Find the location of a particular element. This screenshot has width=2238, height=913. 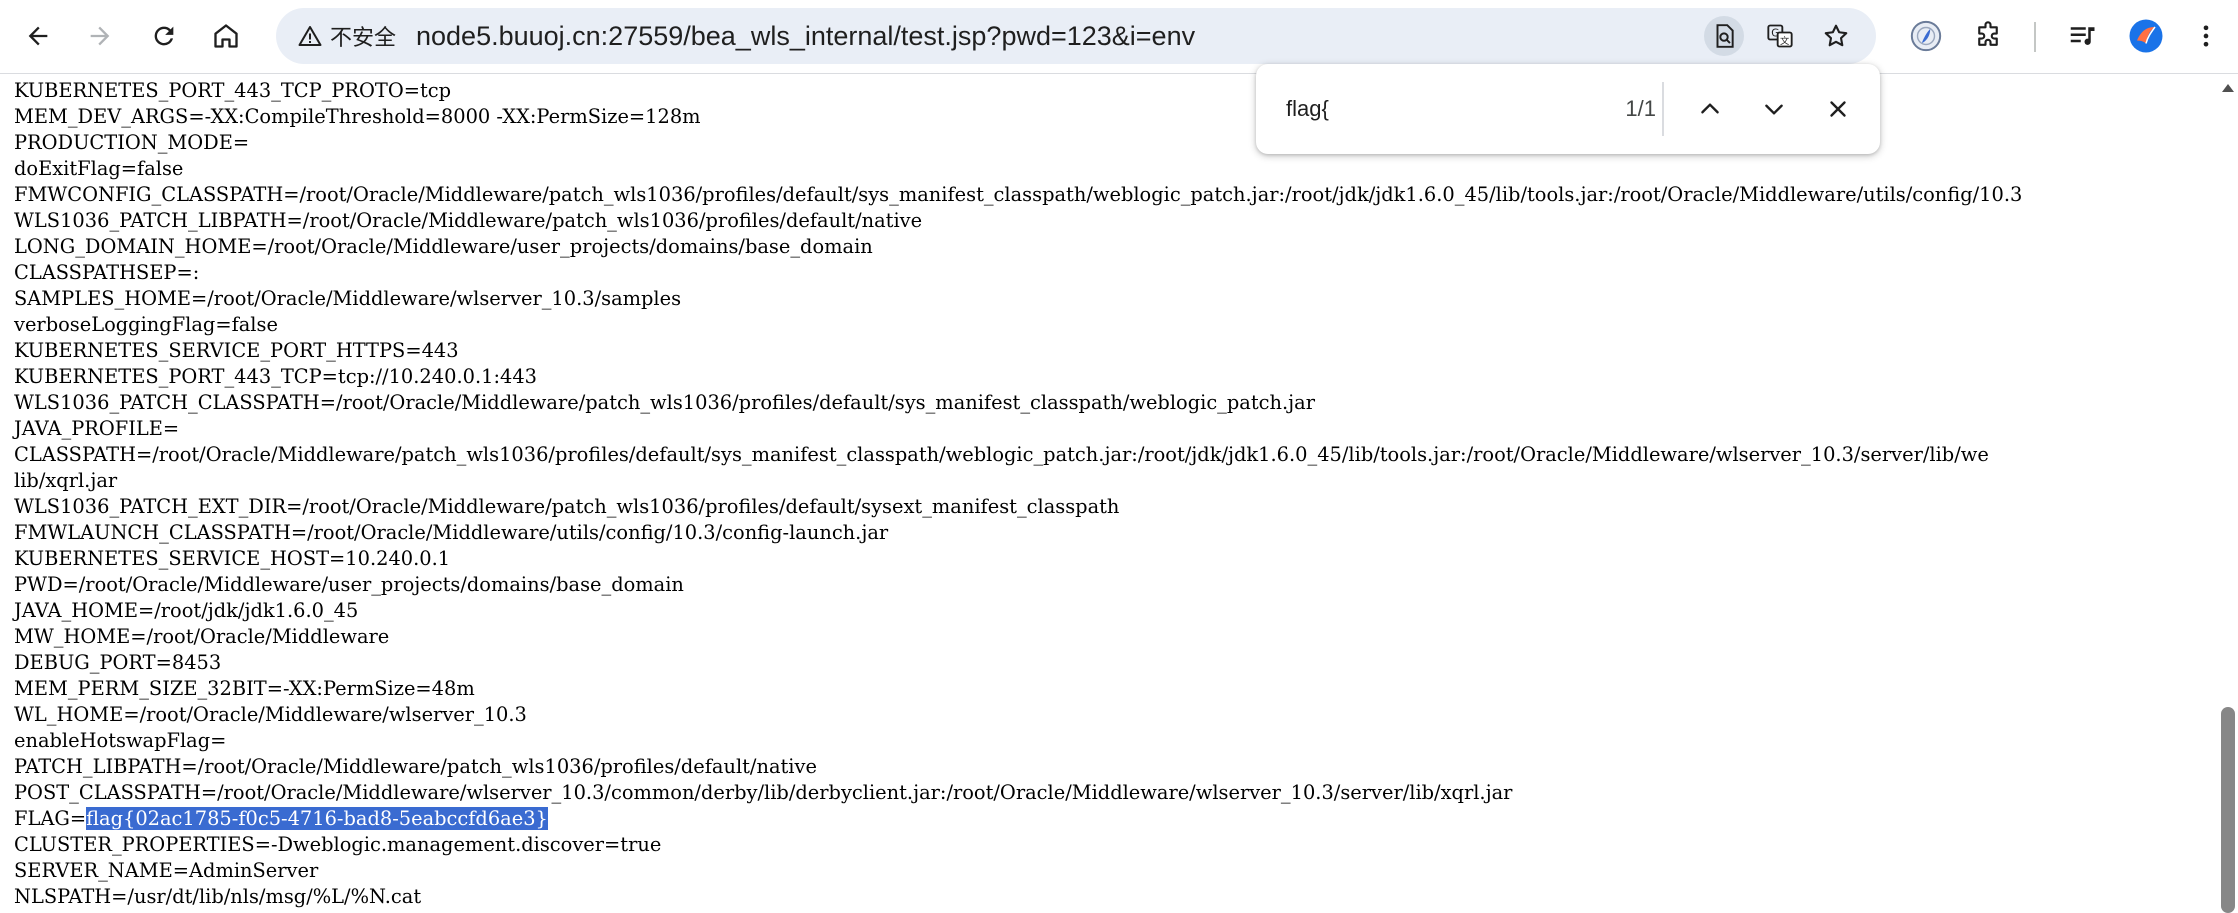

find-match-count: 1/1 is located at coordinates (1640, 108).